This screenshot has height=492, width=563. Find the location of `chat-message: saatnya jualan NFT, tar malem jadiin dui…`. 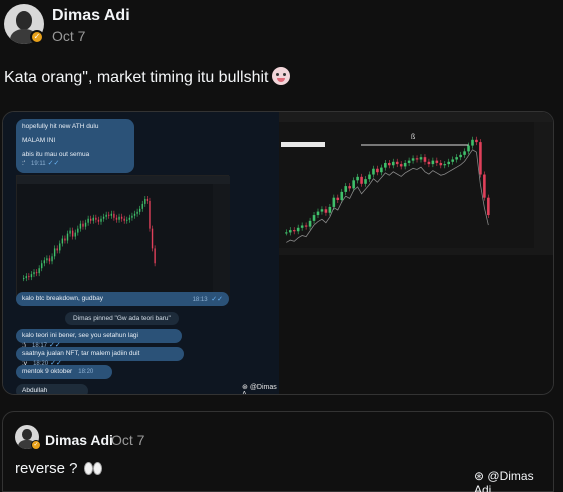

chat-message: saatnya jualan NFT, tar malem jadiin dui… is located at coordinates (100, 357).